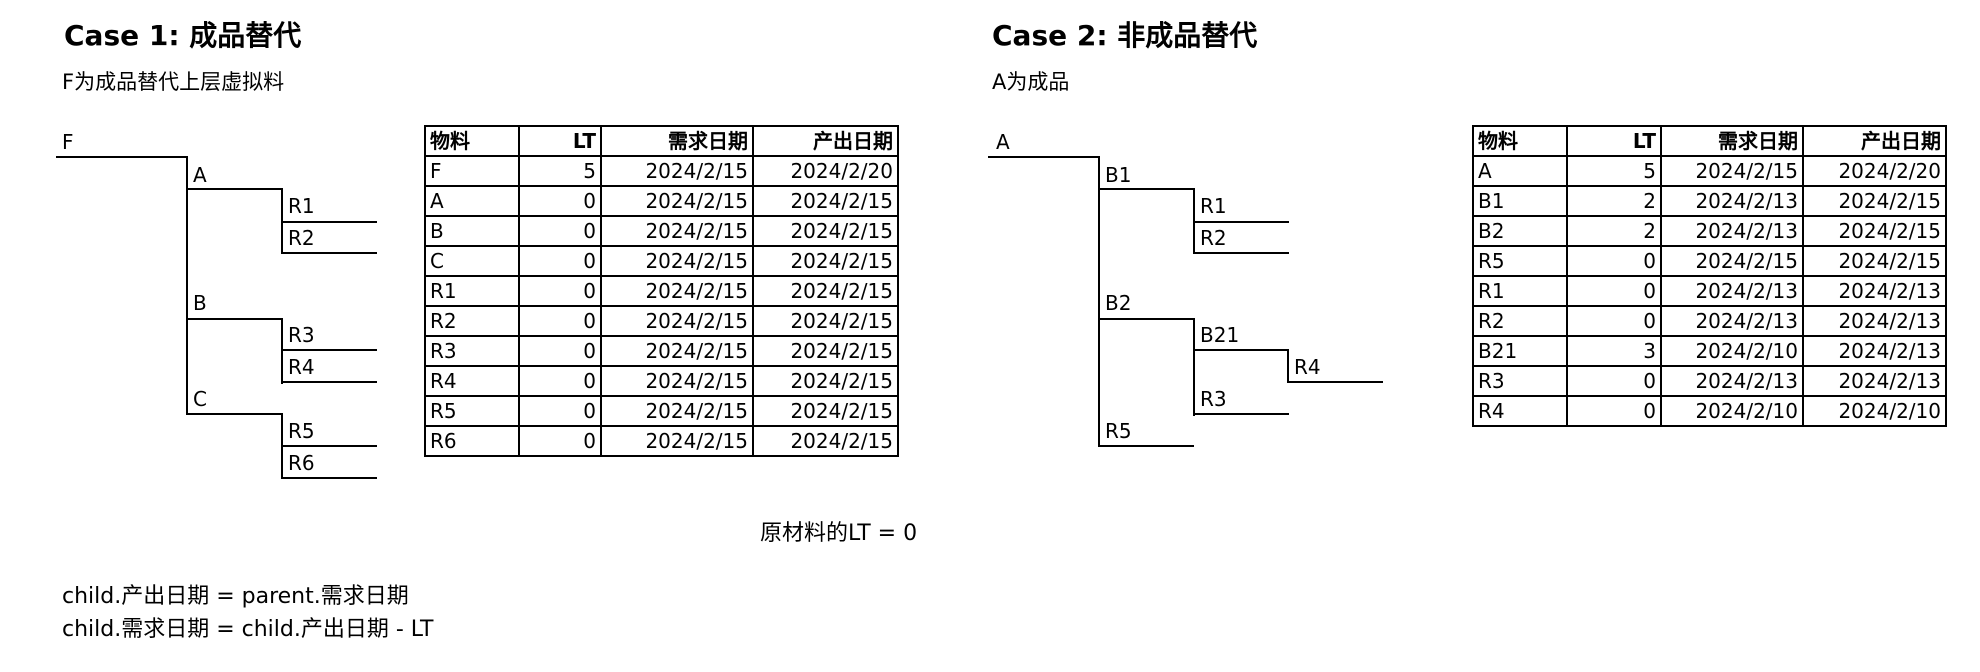 The height and width of the screenshot is (672, 1980). Describe the element at coordinates (839, 533) in the screenshot. I see `raw-material-lt-note: 原材料的LT = 0` at that location.